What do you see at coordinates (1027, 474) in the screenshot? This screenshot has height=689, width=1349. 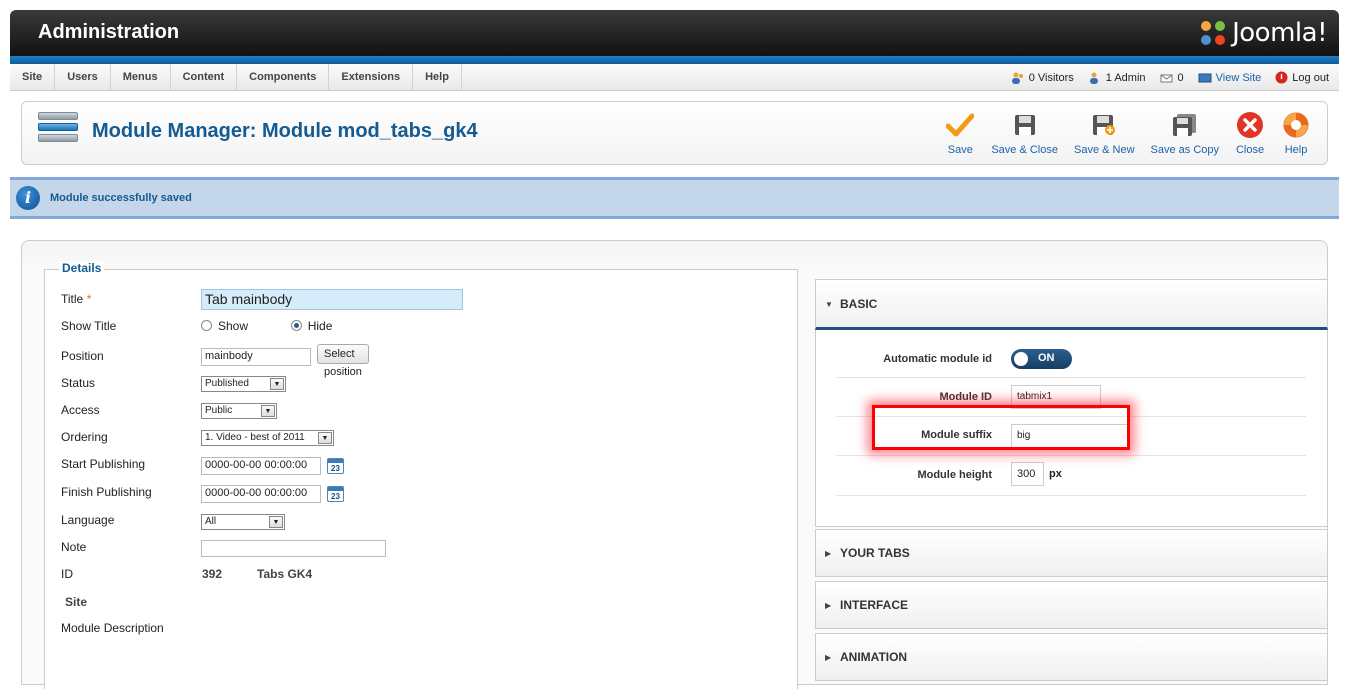 I see `module-height-input: 300` at bounding box center [1027, 474].